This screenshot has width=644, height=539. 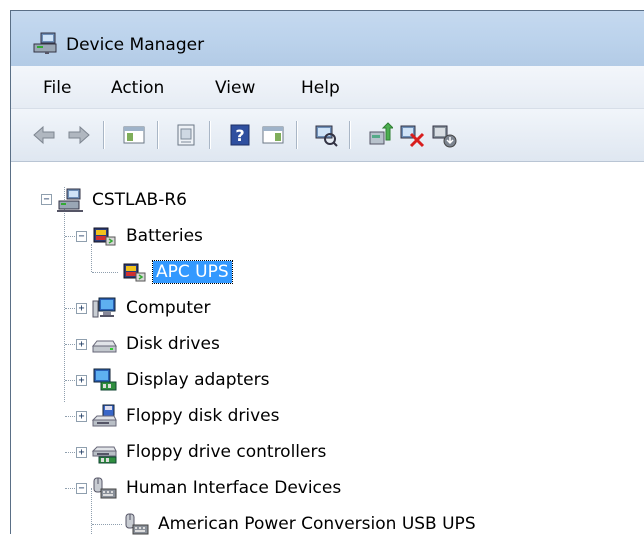 I want to click on disable-icon, so click(x=444, y=135).